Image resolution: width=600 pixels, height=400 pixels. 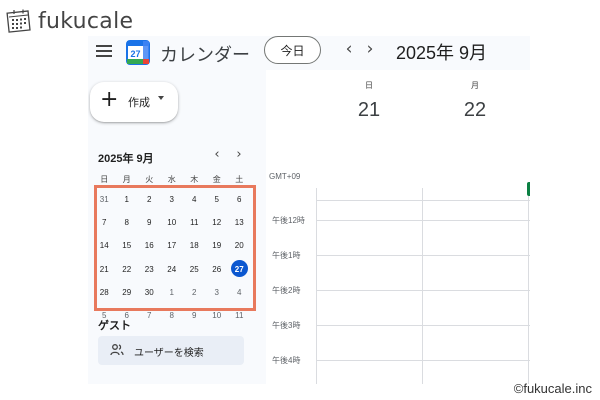 What do you see at coordinates (288, 220) in the screenshot?
I see `hour-label: 午後12時` at bounding box center [288, 220].